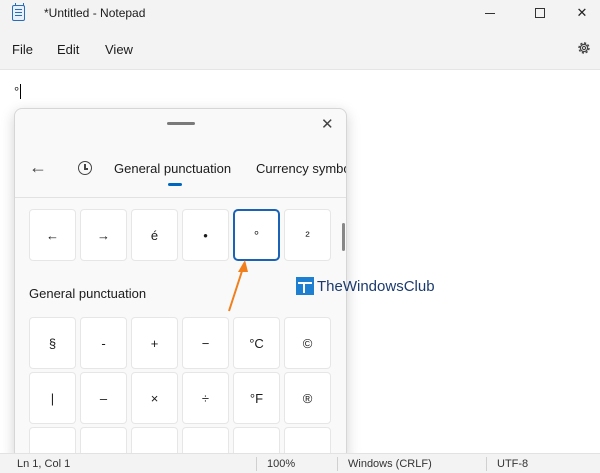  Describe the element at coordinates (307, 343) in the screenshot. I see `symbol-cell: ©` at that location.